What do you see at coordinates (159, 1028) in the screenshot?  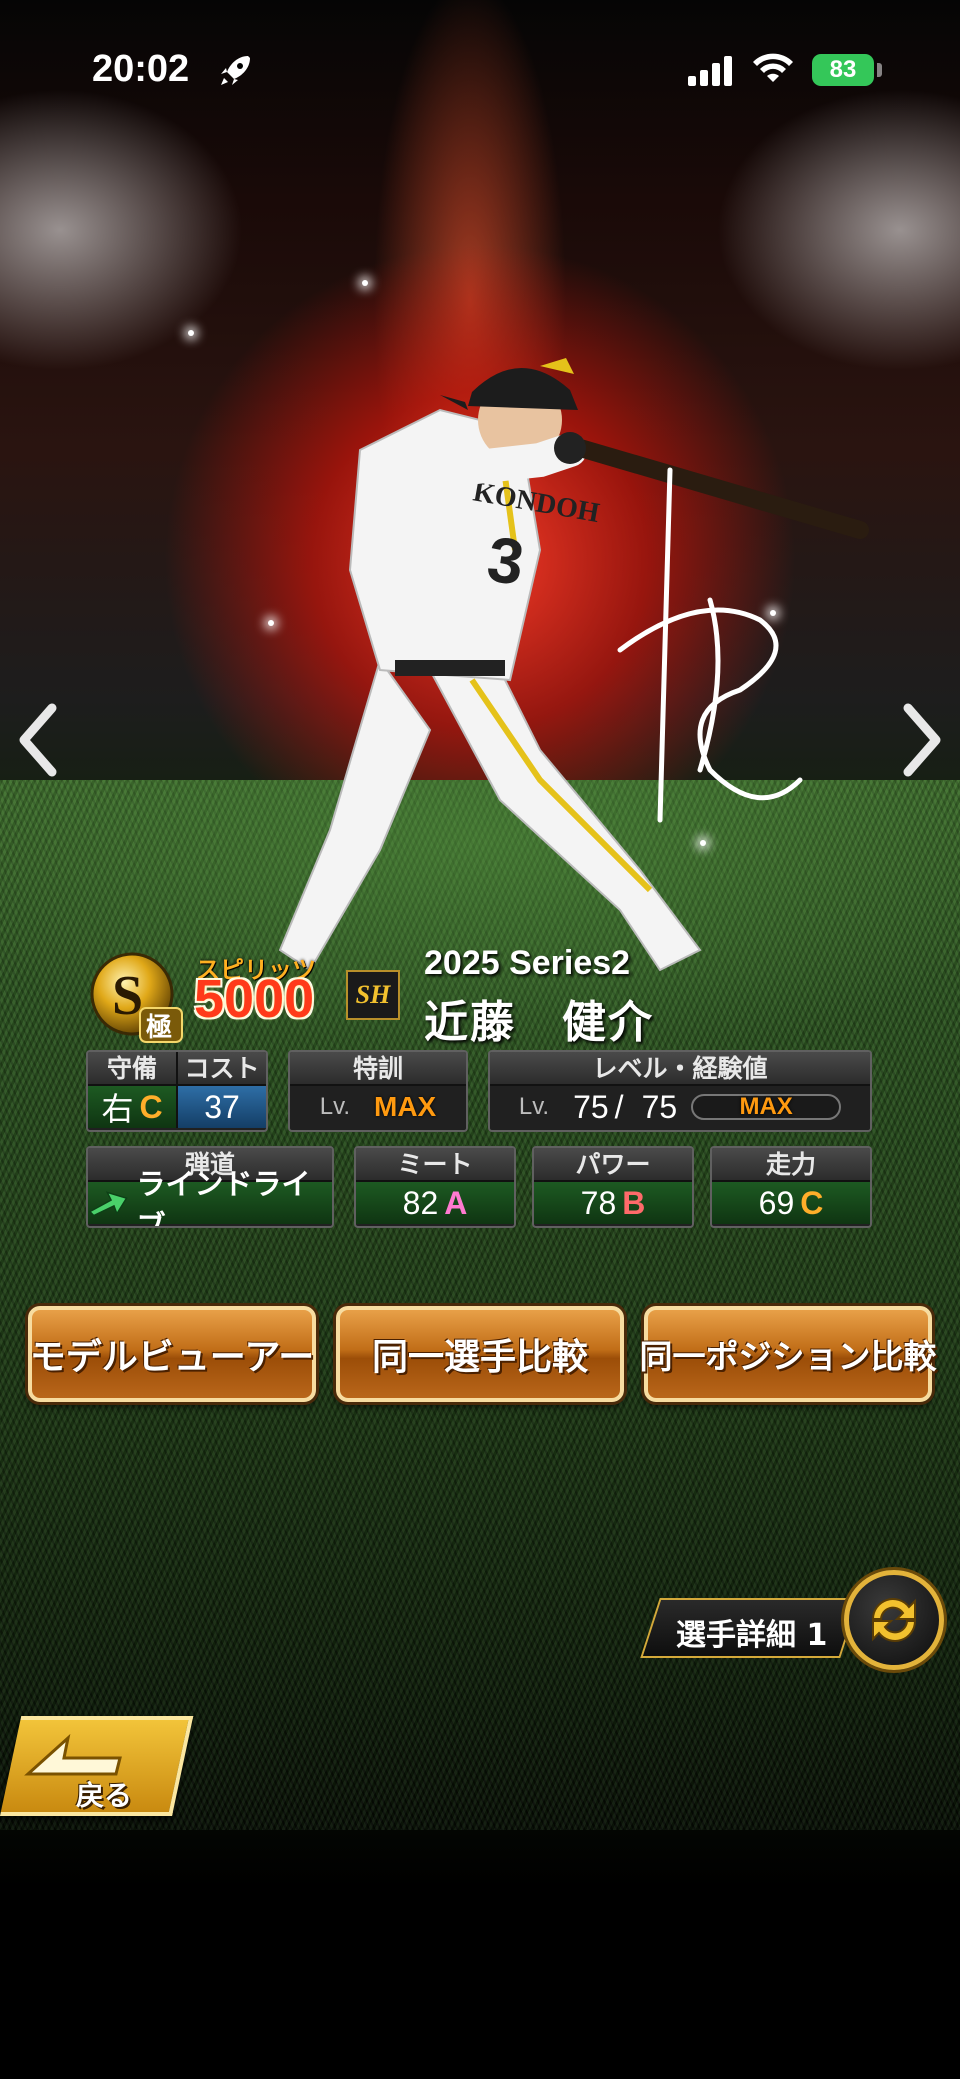 I see `svg-text: 極` at bounding box center [159, 1028].